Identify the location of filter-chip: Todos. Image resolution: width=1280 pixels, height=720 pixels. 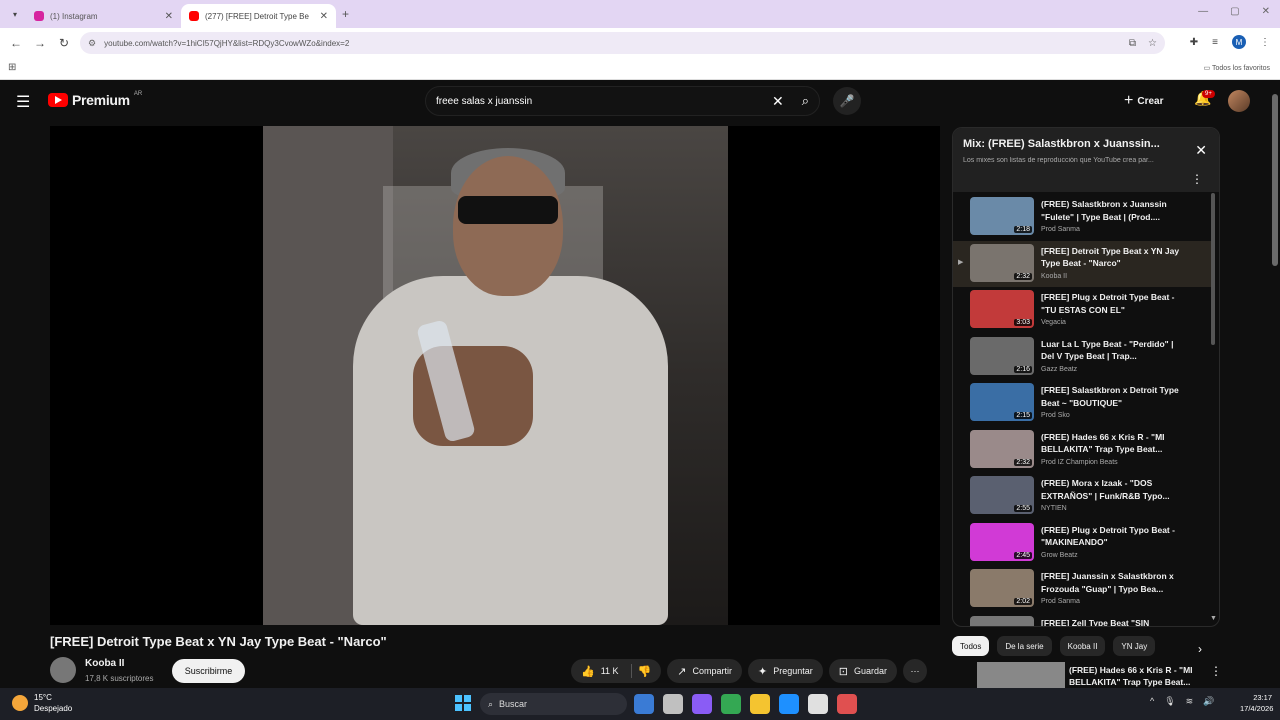
(971, 646).